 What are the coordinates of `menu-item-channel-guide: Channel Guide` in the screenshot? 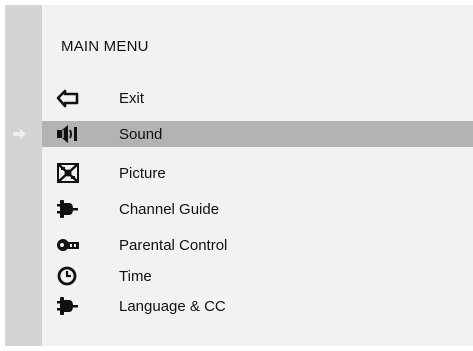 It's located at (257, 209).